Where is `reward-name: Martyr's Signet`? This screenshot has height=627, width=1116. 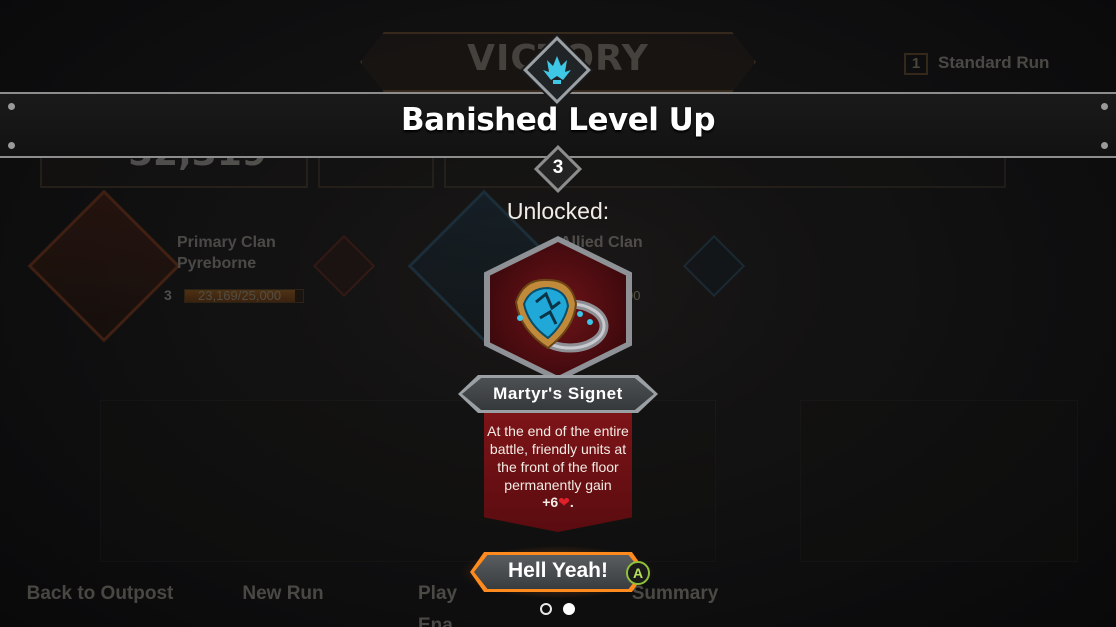
reward-name: Martyr's Signet is located at coordinates (558, 393).